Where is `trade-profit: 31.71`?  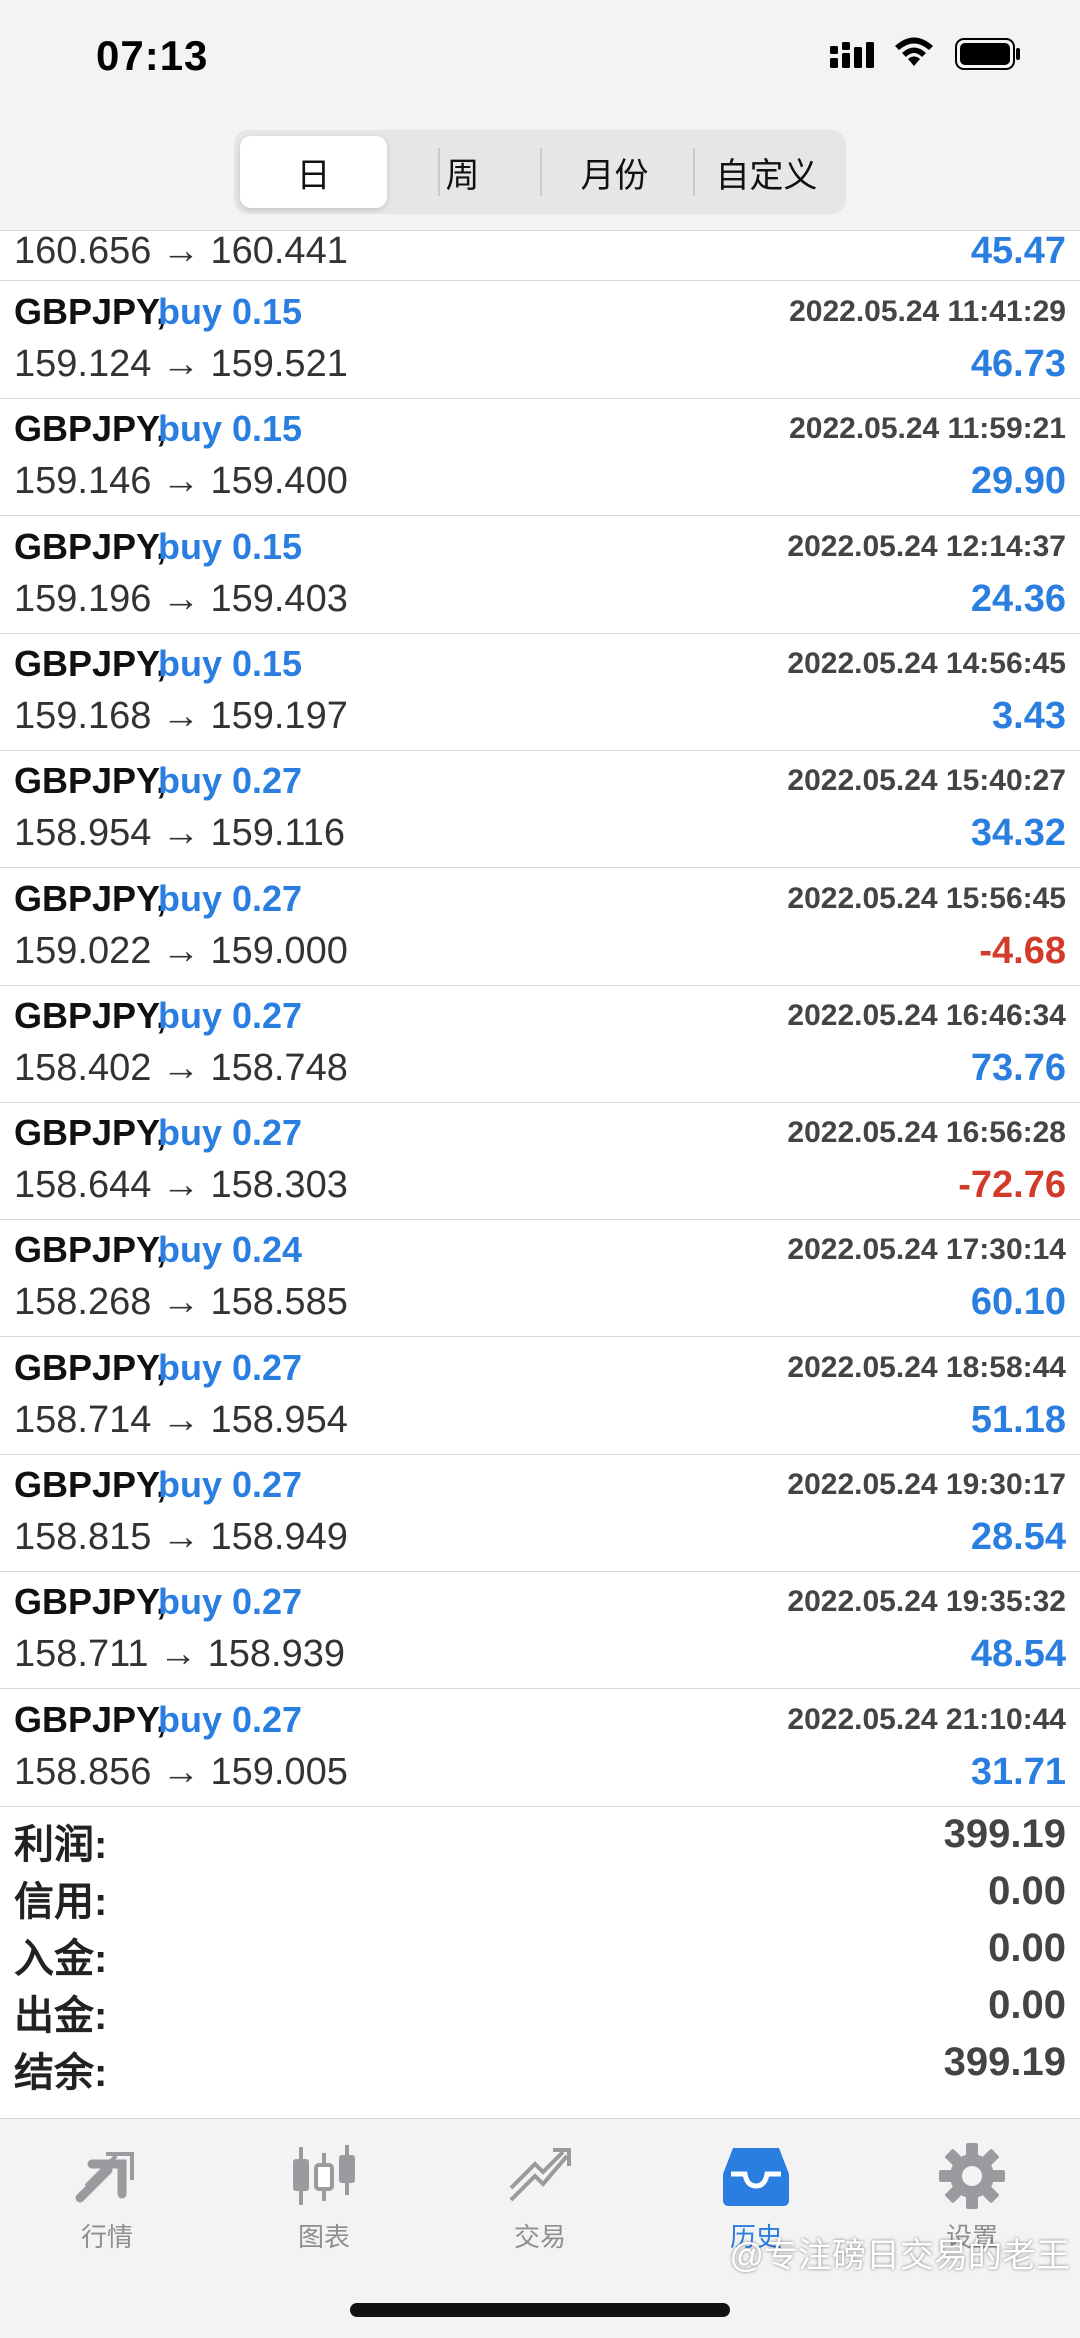 trade-profit: 31.71 is located at coordinates (1018, 1771).